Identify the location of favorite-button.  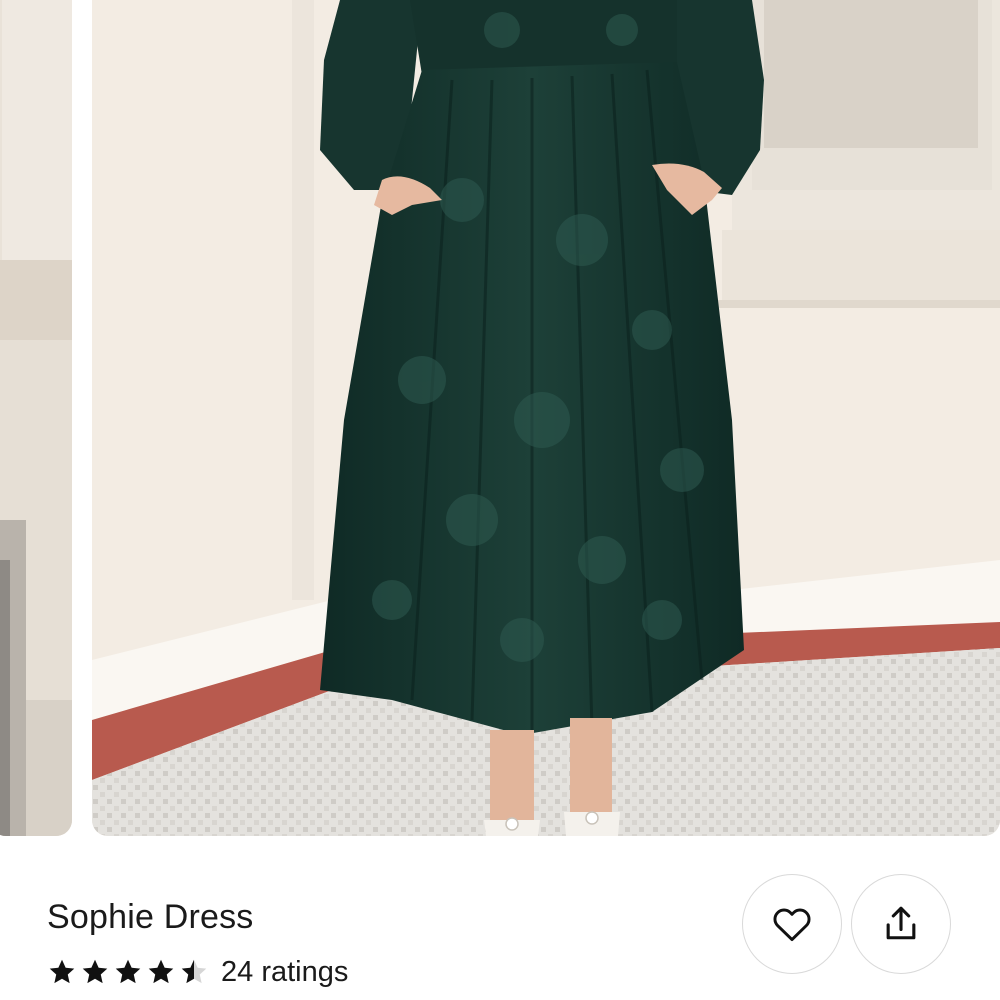
(792, 924).